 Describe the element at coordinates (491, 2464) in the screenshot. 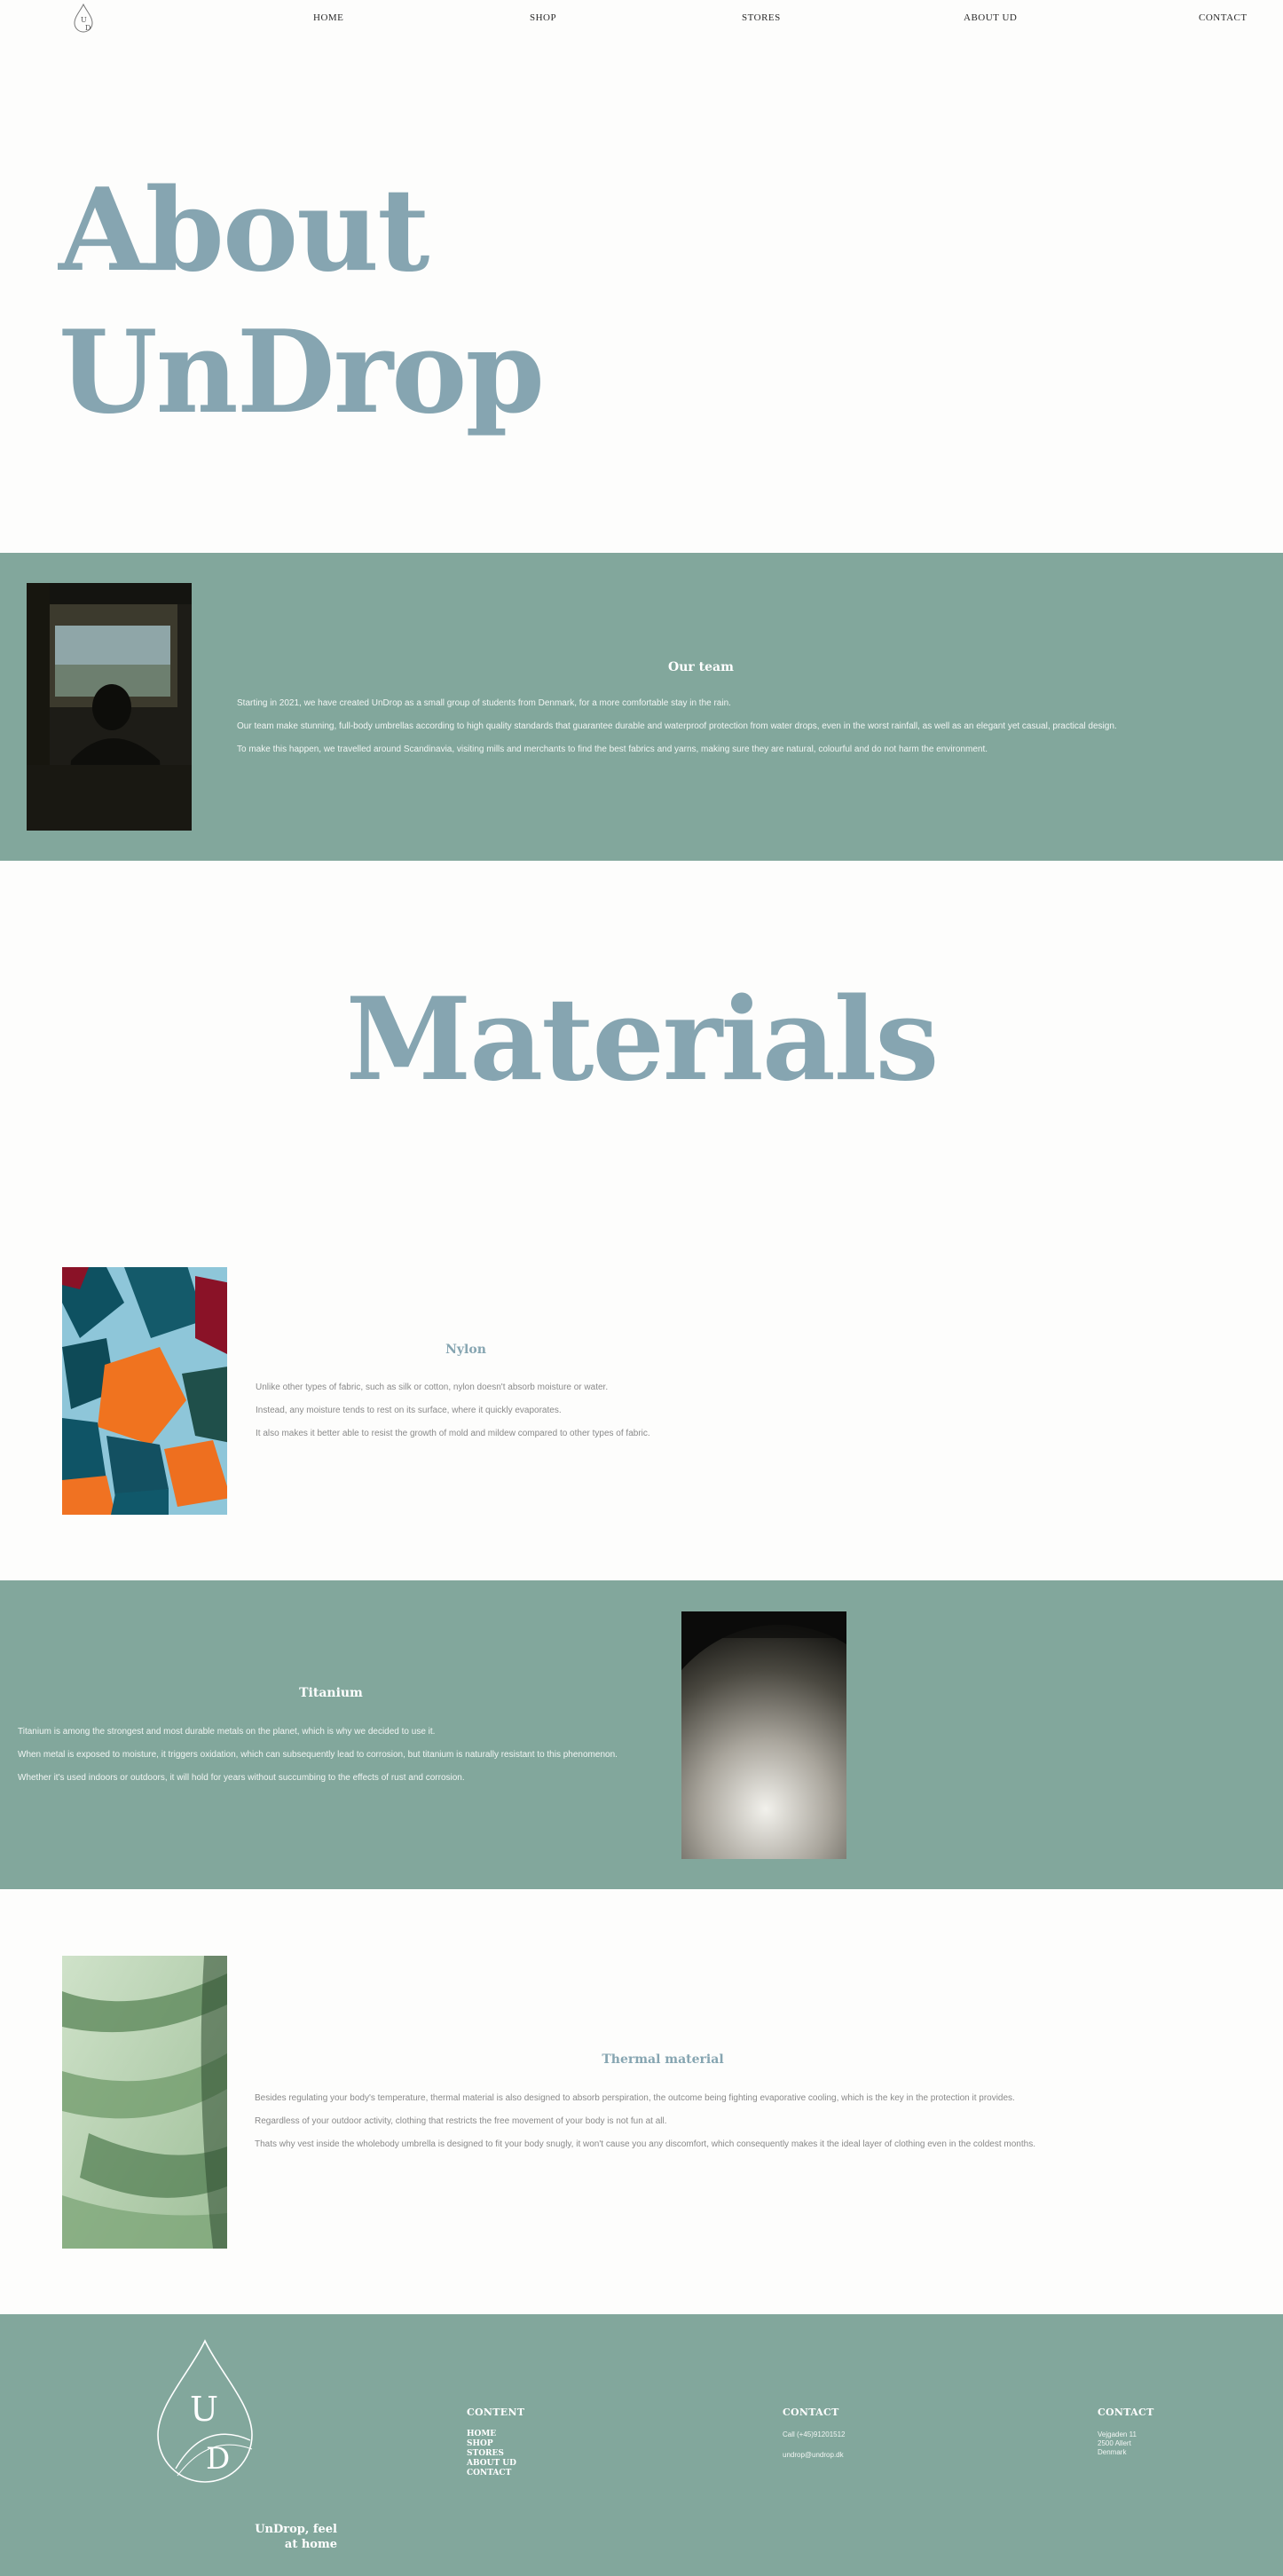

I see `footer-link-about: ABOUT UD` at that location.